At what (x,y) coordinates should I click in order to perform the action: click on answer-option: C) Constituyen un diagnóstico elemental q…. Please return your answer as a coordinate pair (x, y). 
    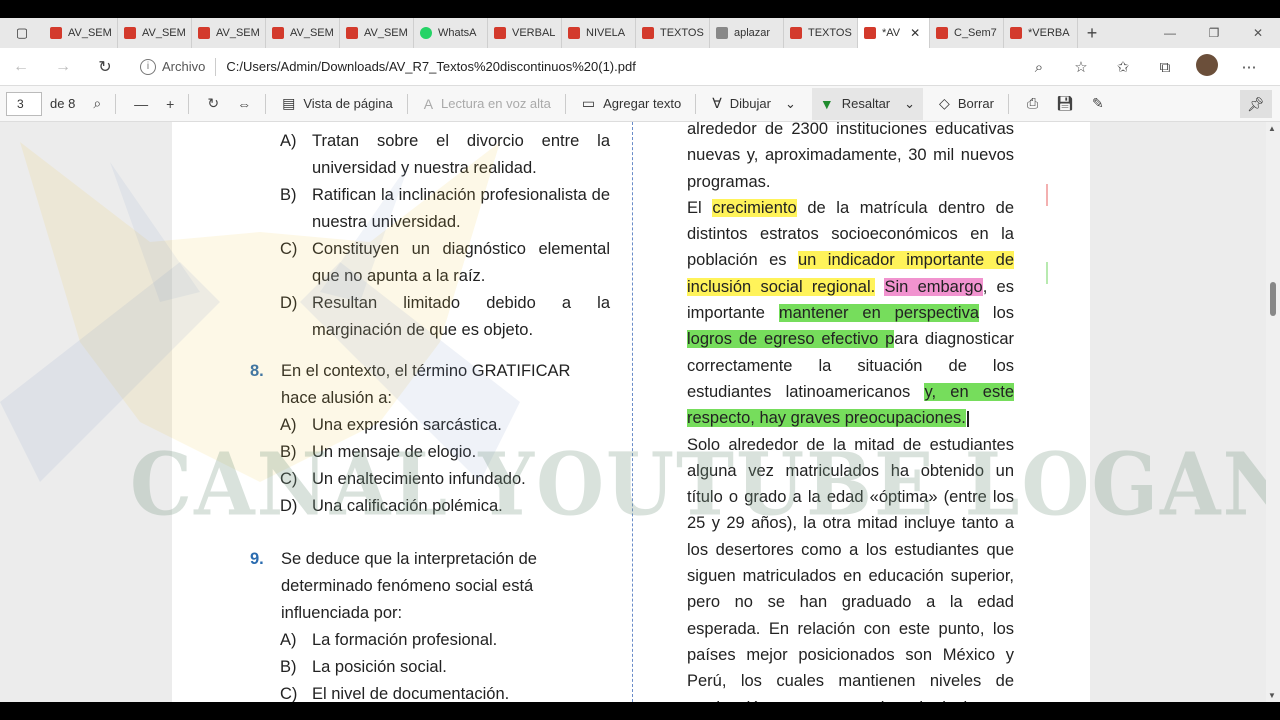
    Looking at the image, I should click on (430, 263).